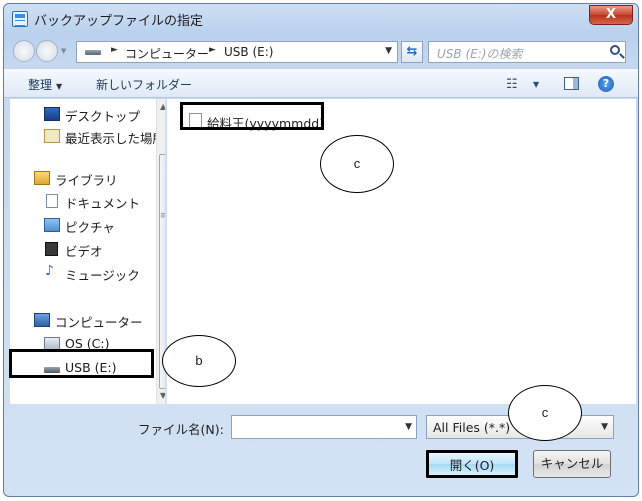 This screenshot has width=642, height=501. I want to click on views-icon: ☷, so click(512, 84).